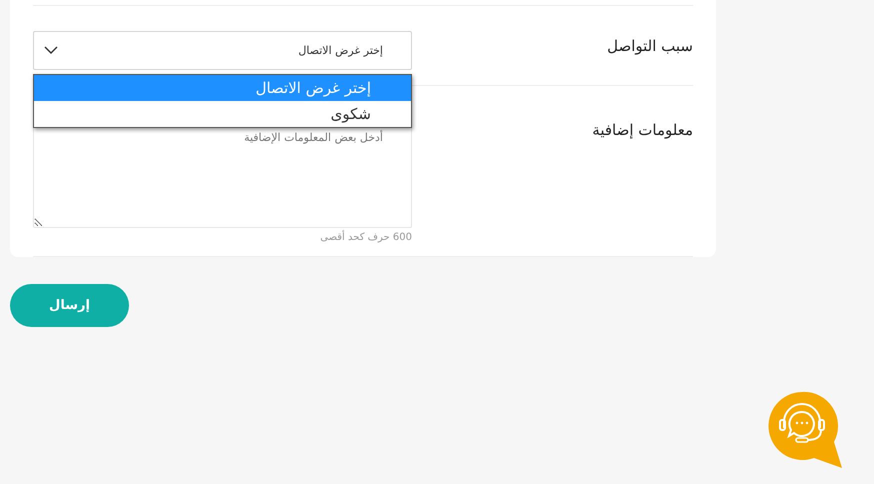 The image size is (874, 484). What do you see at coordinates (222, 50) in the screenshot?
I see `purpose-select: إختر غرض الاتصال` at bounding box center [222, 50].